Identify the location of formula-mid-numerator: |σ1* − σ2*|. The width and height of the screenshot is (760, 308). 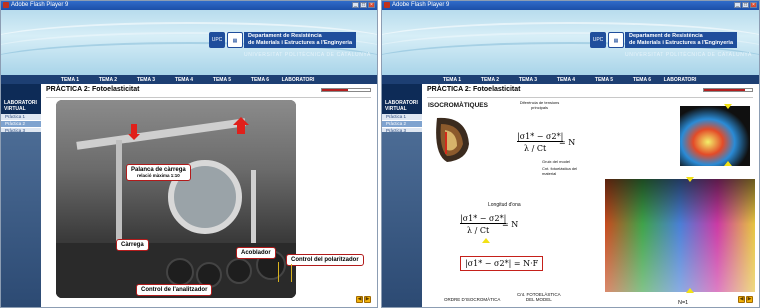
(483, 219).